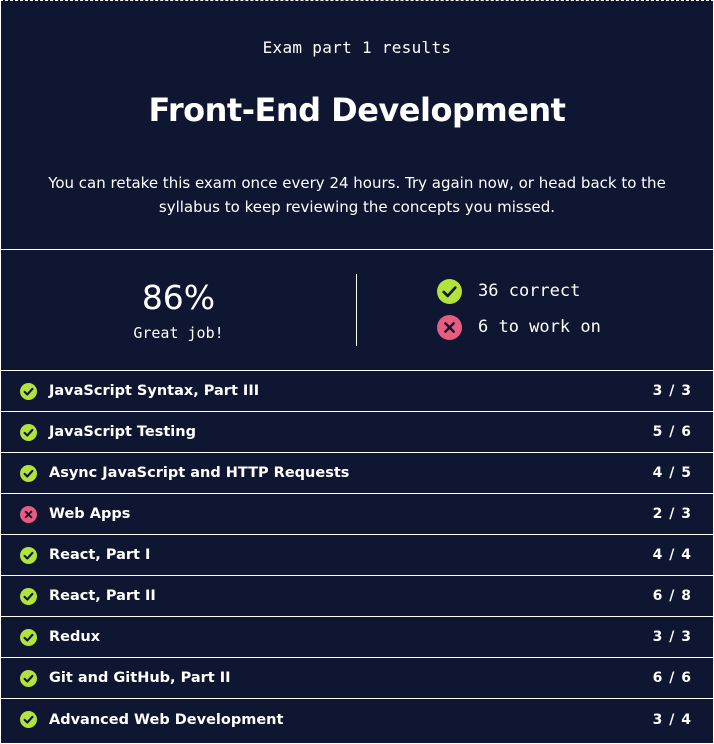 The height and width of the screenshot is (744, 714). I want to click on score-percentage: 86%, so click(178, 297).